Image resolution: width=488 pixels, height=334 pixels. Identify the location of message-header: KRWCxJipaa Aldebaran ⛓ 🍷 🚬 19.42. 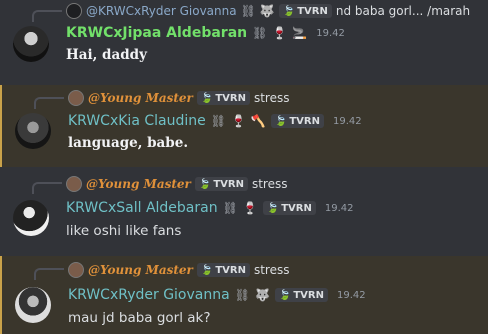
(205, 33).